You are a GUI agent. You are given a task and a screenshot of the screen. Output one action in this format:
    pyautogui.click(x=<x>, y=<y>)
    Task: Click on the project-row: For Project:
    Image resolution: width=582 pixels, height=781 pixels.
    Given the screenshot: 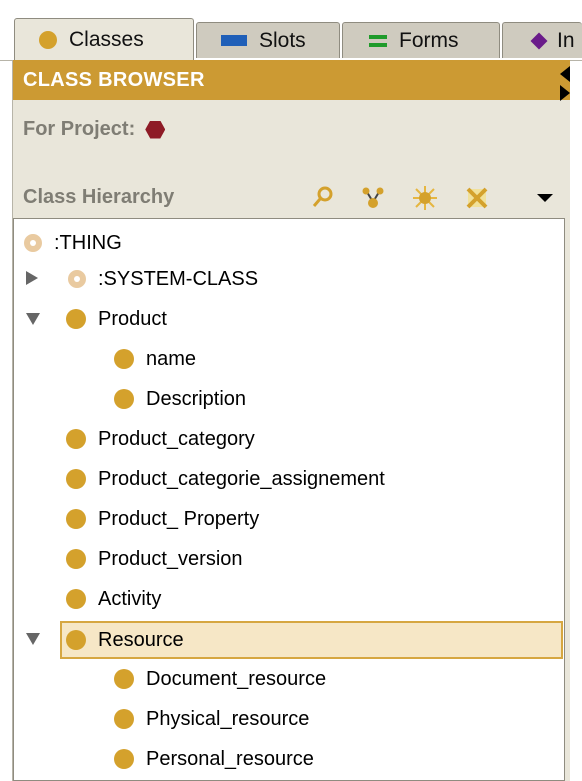 What is the action you would take?
    pyautogui.click(x=94, y=129)
    